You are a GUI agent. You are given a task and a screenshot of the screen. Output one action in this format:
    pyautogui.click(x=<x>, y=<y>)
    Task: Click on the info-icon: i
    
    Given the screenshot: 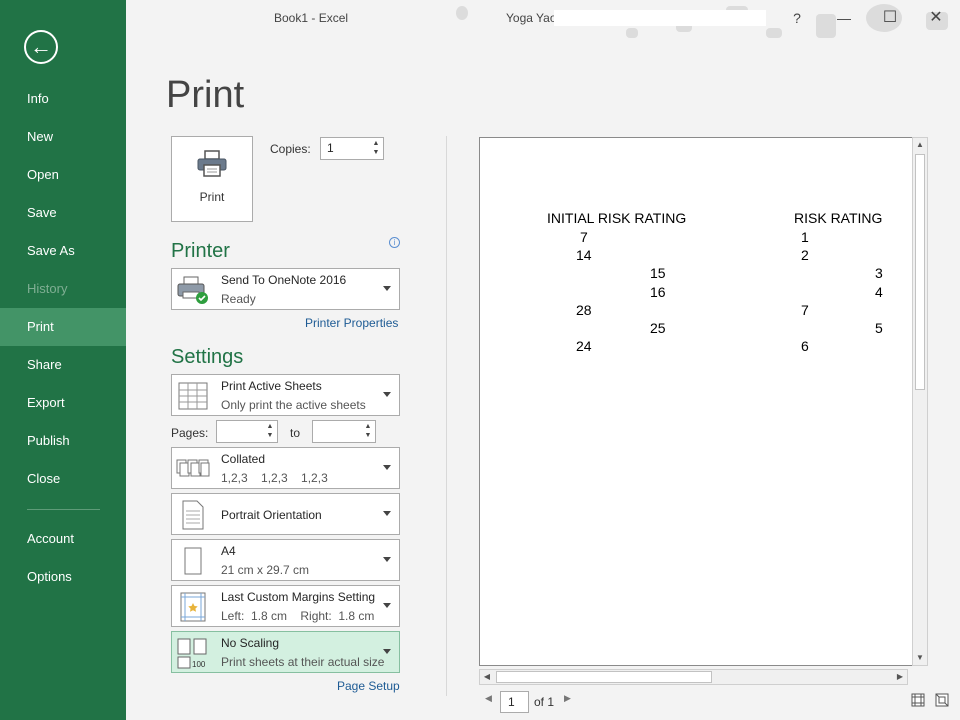 What is the action you would take?
    pyautogui.click(x=394, y=242)
    